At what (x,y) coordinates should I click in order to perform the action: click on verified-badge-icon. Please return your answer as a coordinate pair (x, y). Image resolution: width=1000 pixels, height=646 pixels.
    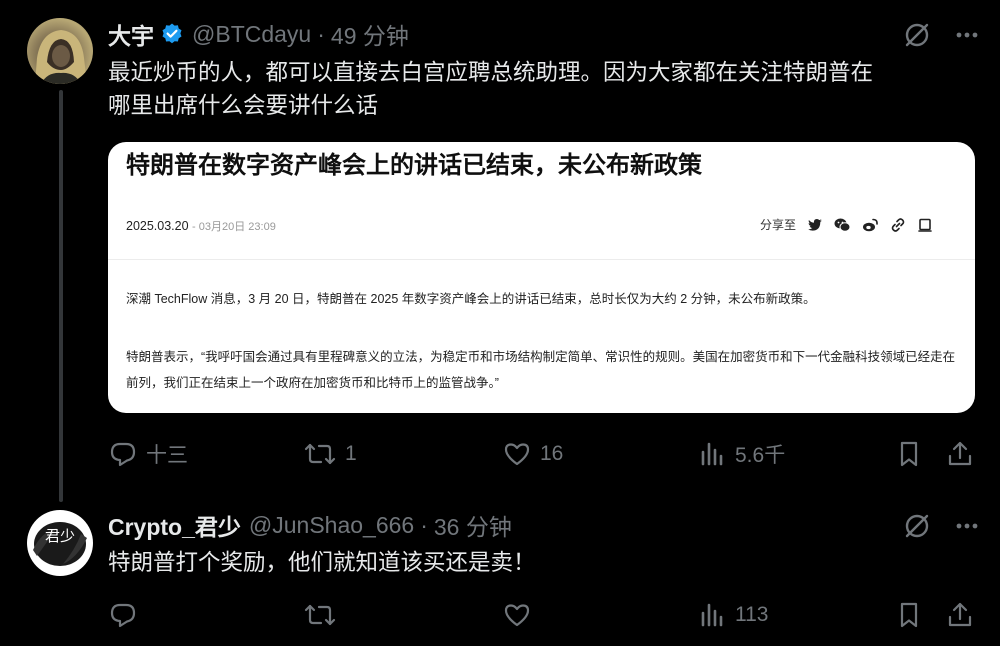
    Looking at the image, I should click on (172, 33).